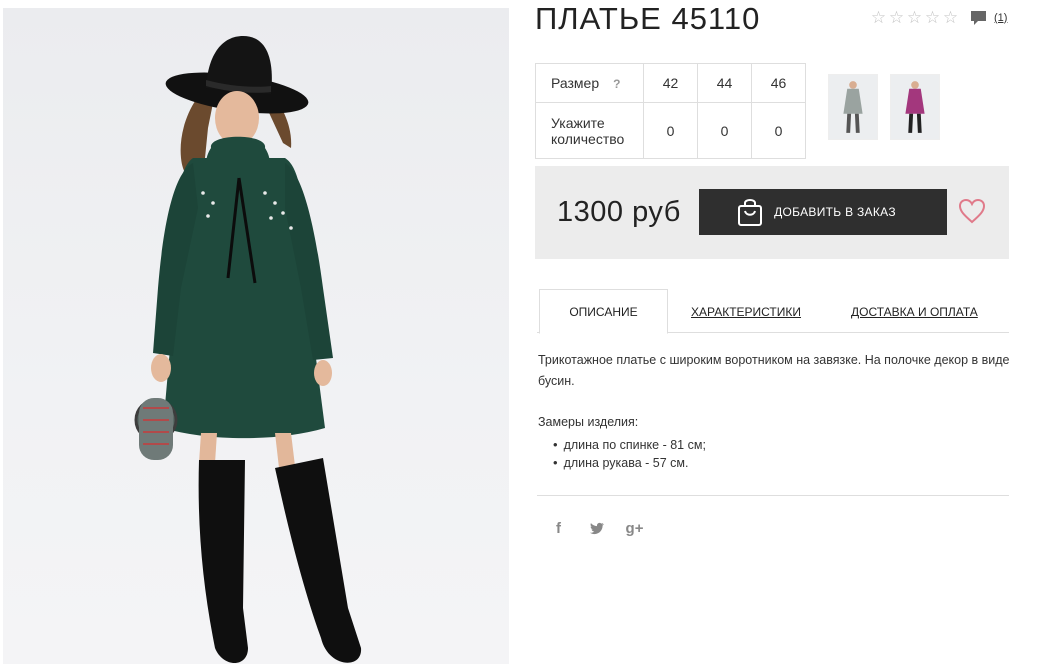 The width and height of the screenshot is (1037, 664). I want to click on product-rating: ☆ ☆ ☆ ☆ ☆ (1), so click(939, 17).